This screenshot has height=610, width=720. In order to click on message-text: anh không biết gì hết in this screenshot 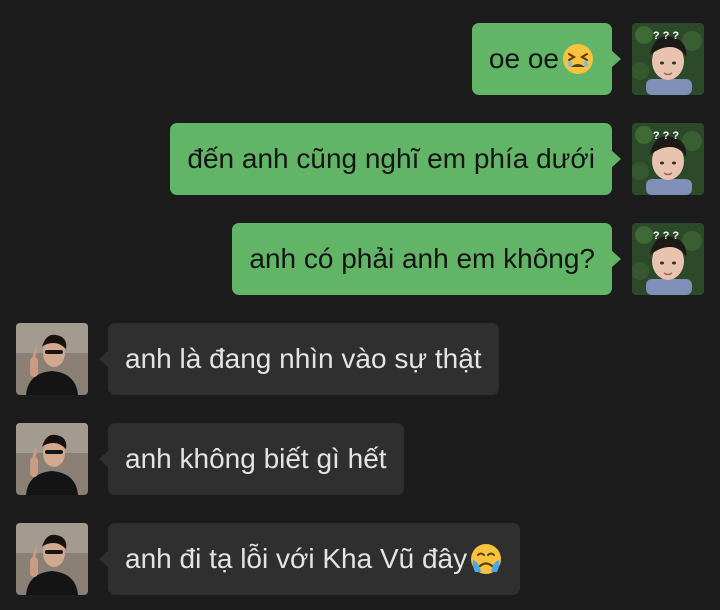, I will do `click(256, 458)`.